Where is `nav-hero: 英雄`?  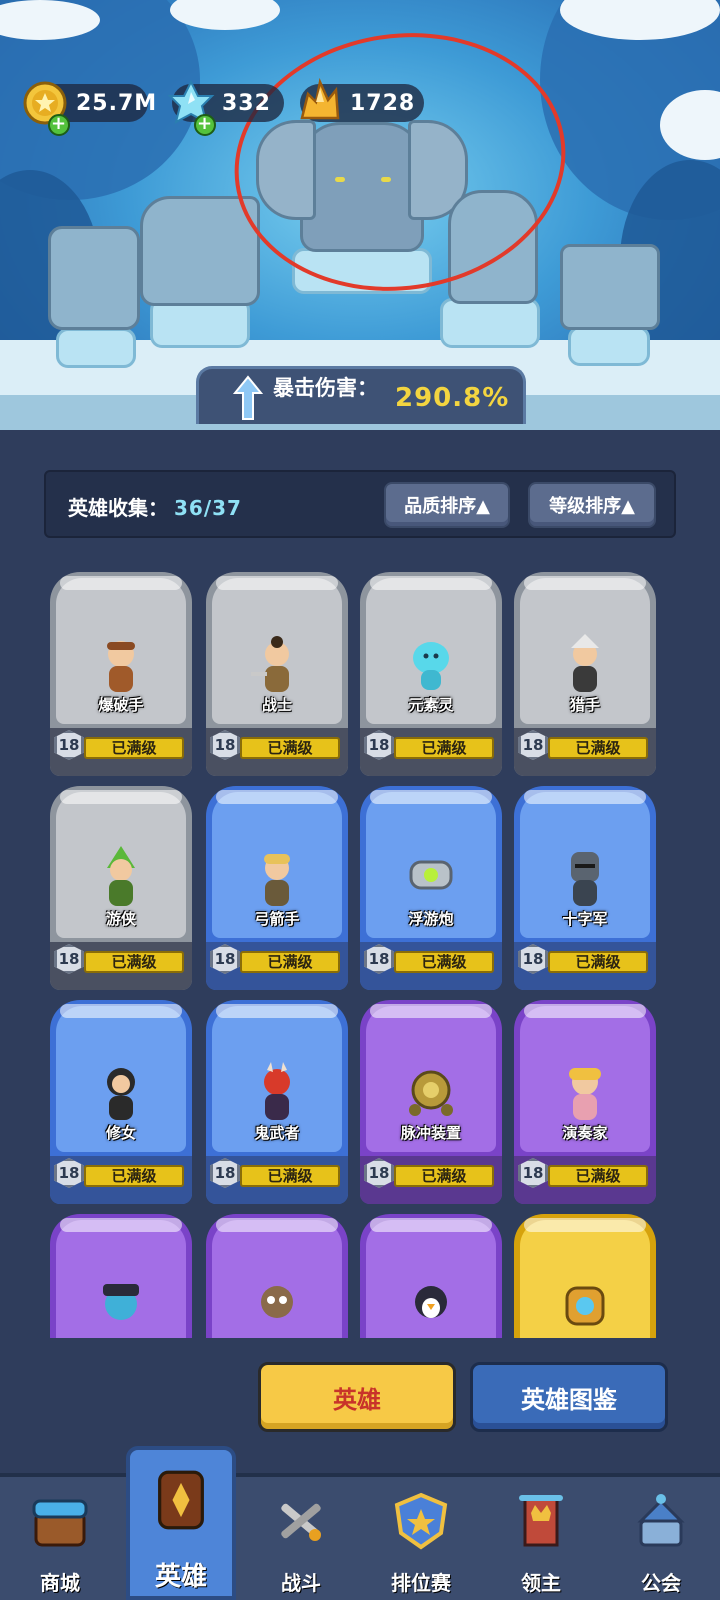 nav-hero: 英雄 is located at coordinates (181, 1519).